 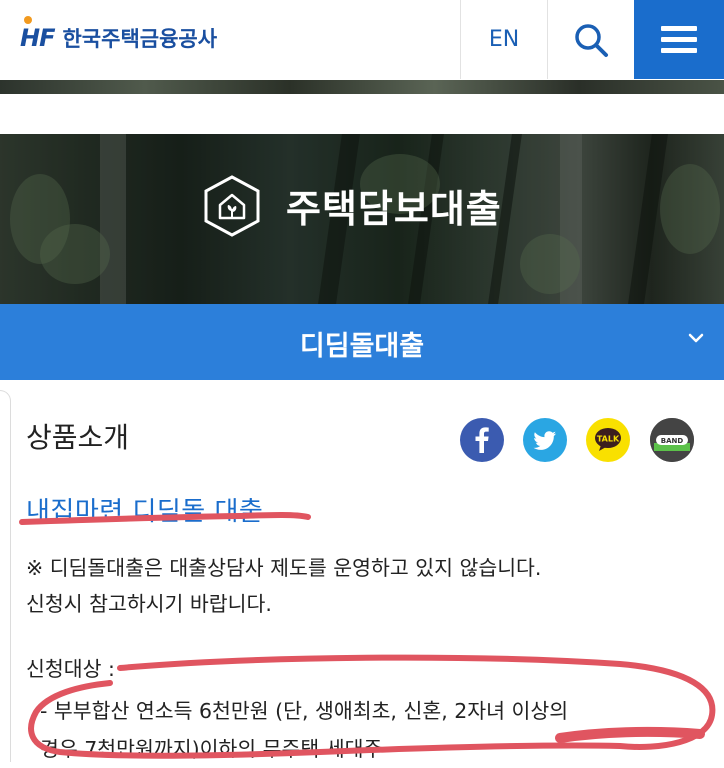 I want to click on eligibility-line-1: - 부부합산 연소득 6천만원 (단, 생애최초, 신혼, 2자녀 이상의, so click(x=304, y=711).